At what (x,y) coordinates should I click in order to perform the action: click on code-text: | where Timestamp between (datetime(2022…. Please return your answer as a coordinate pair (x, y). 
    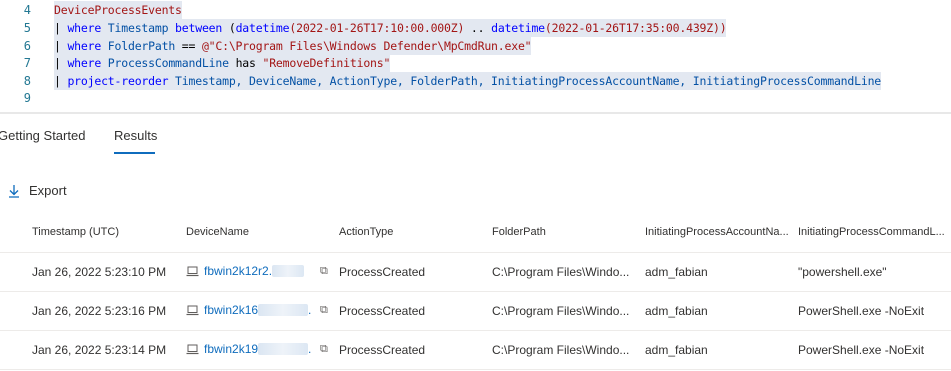
    Looking at the image, I should click on (390, 28).